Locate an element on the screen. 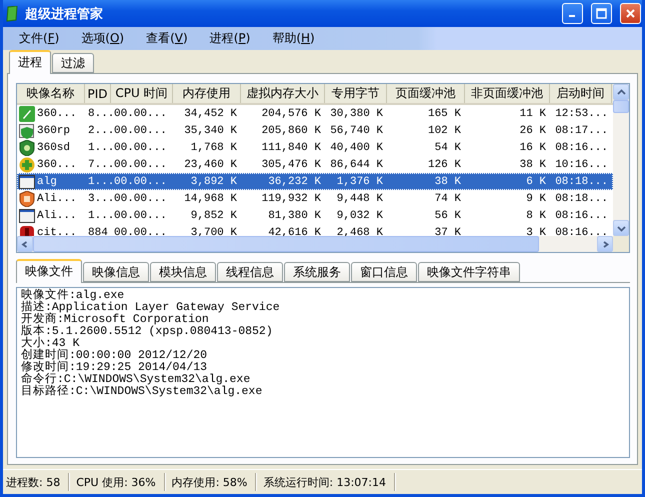  table-cell: 360sd is located at coordinates (53, 148).